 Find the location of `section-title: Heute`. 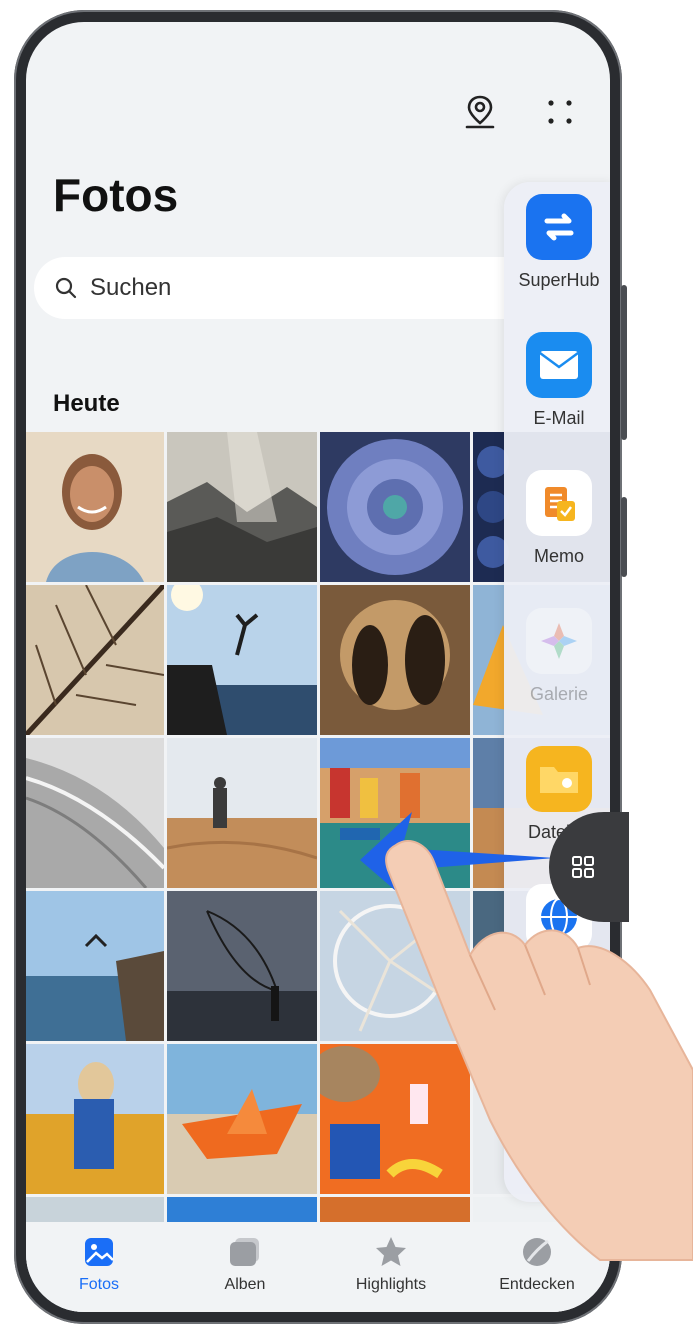

section-title: Heute is located at coordinates (86, 403).